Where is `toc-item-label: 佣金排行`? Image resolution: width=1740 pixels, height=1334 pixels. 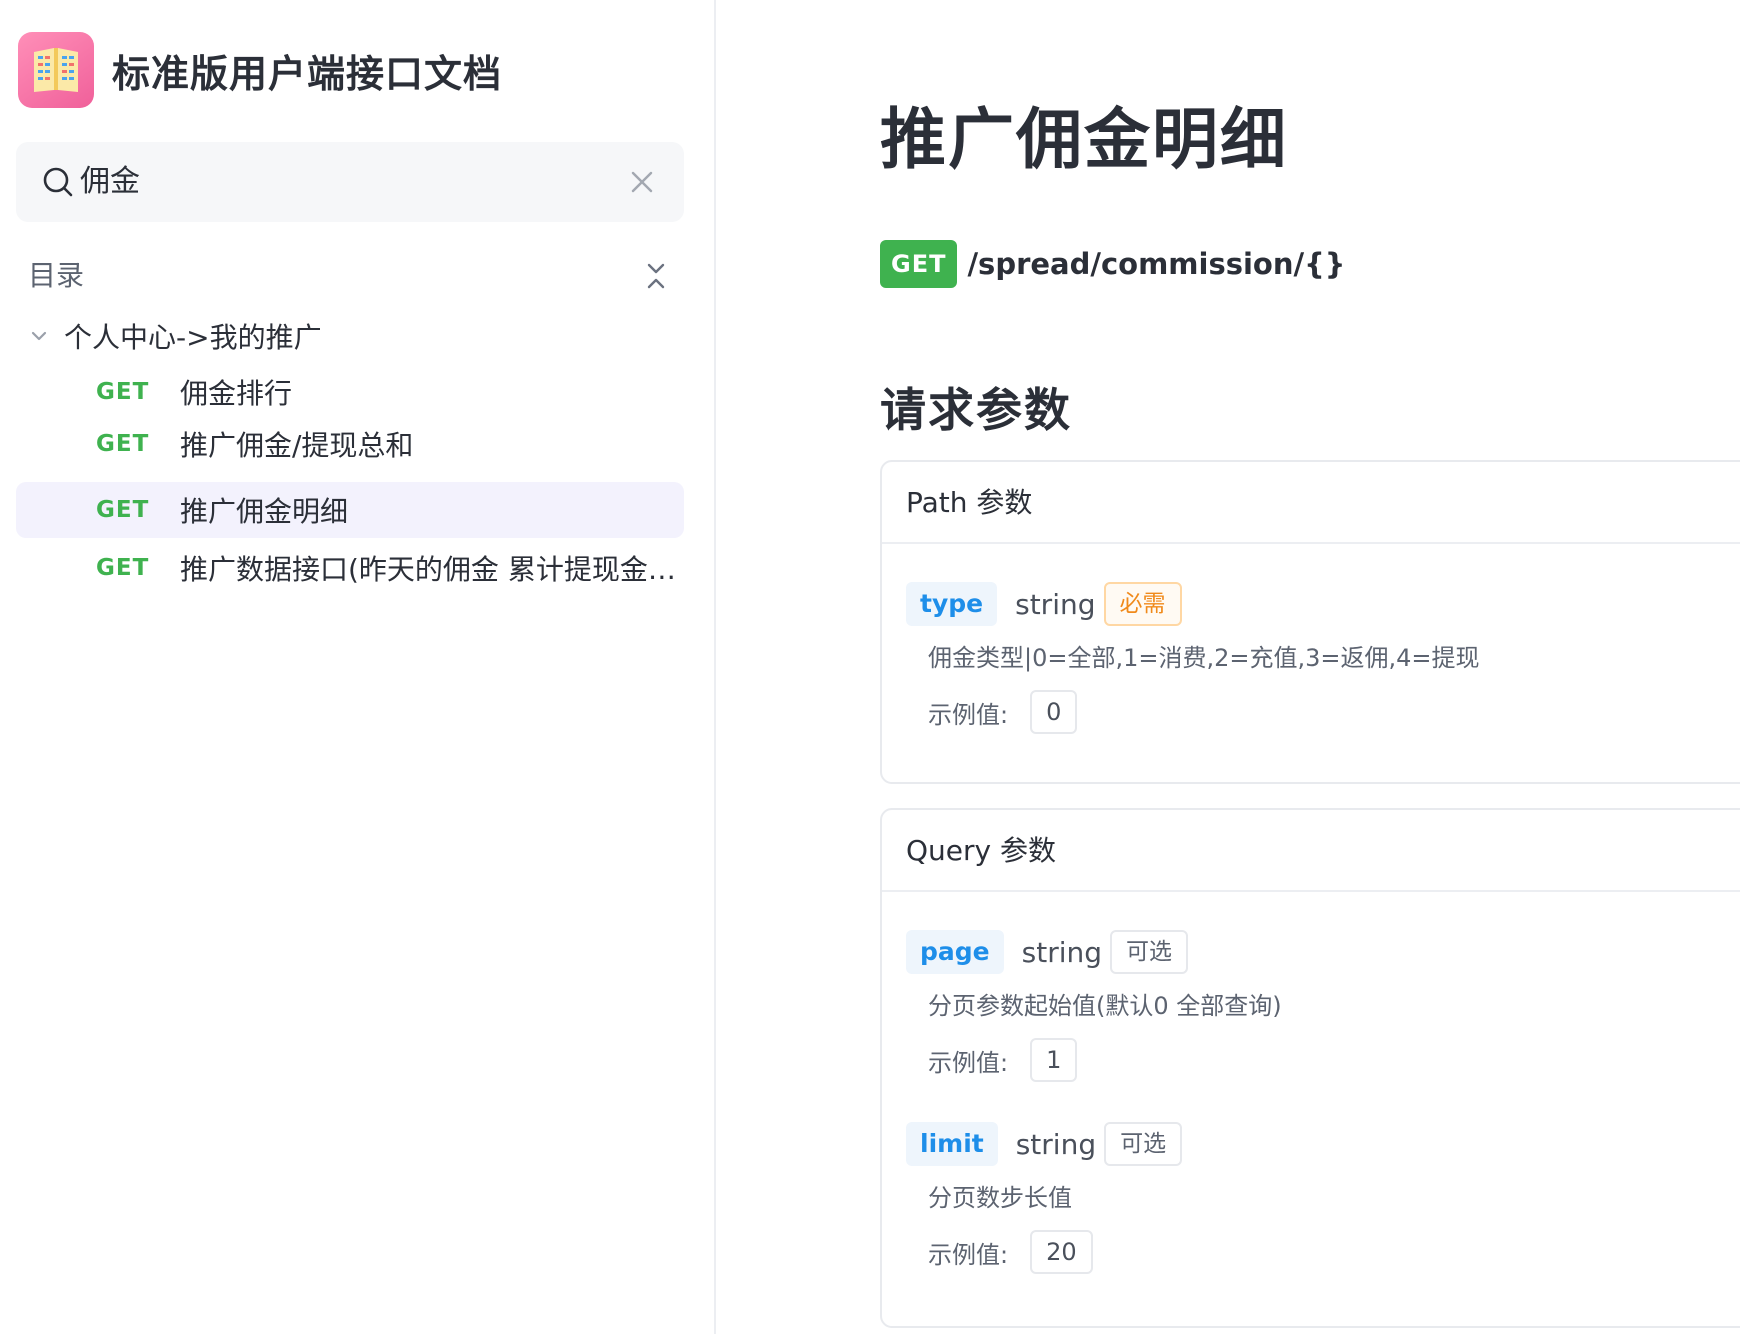 toc-item-label: 佣金排行 is located at coordinates (236, 393).